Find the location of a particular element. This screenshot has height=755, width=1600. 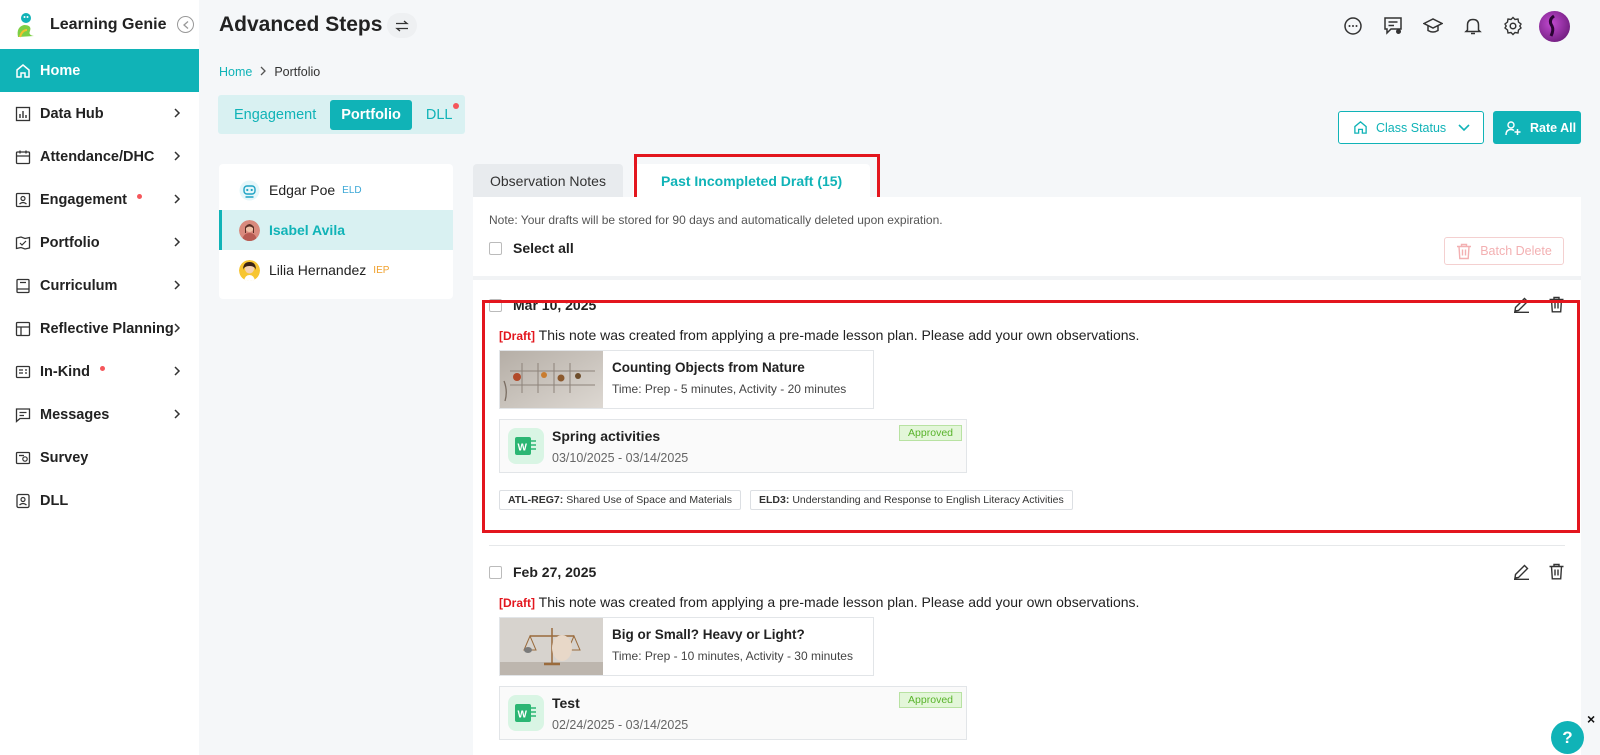

graduation-cap-icon is located at coordinates (1433, 25).